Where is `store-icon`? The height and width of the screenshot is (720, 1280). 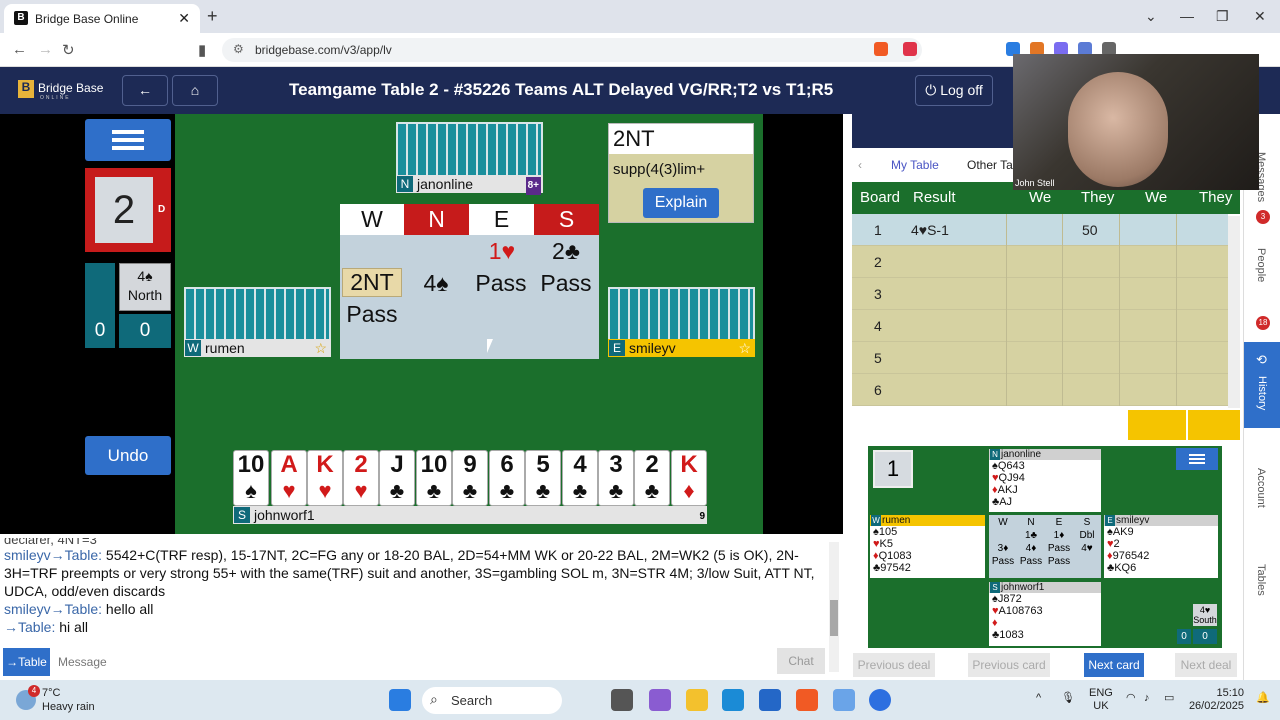
store-icon is located at coordinates (770, 700).